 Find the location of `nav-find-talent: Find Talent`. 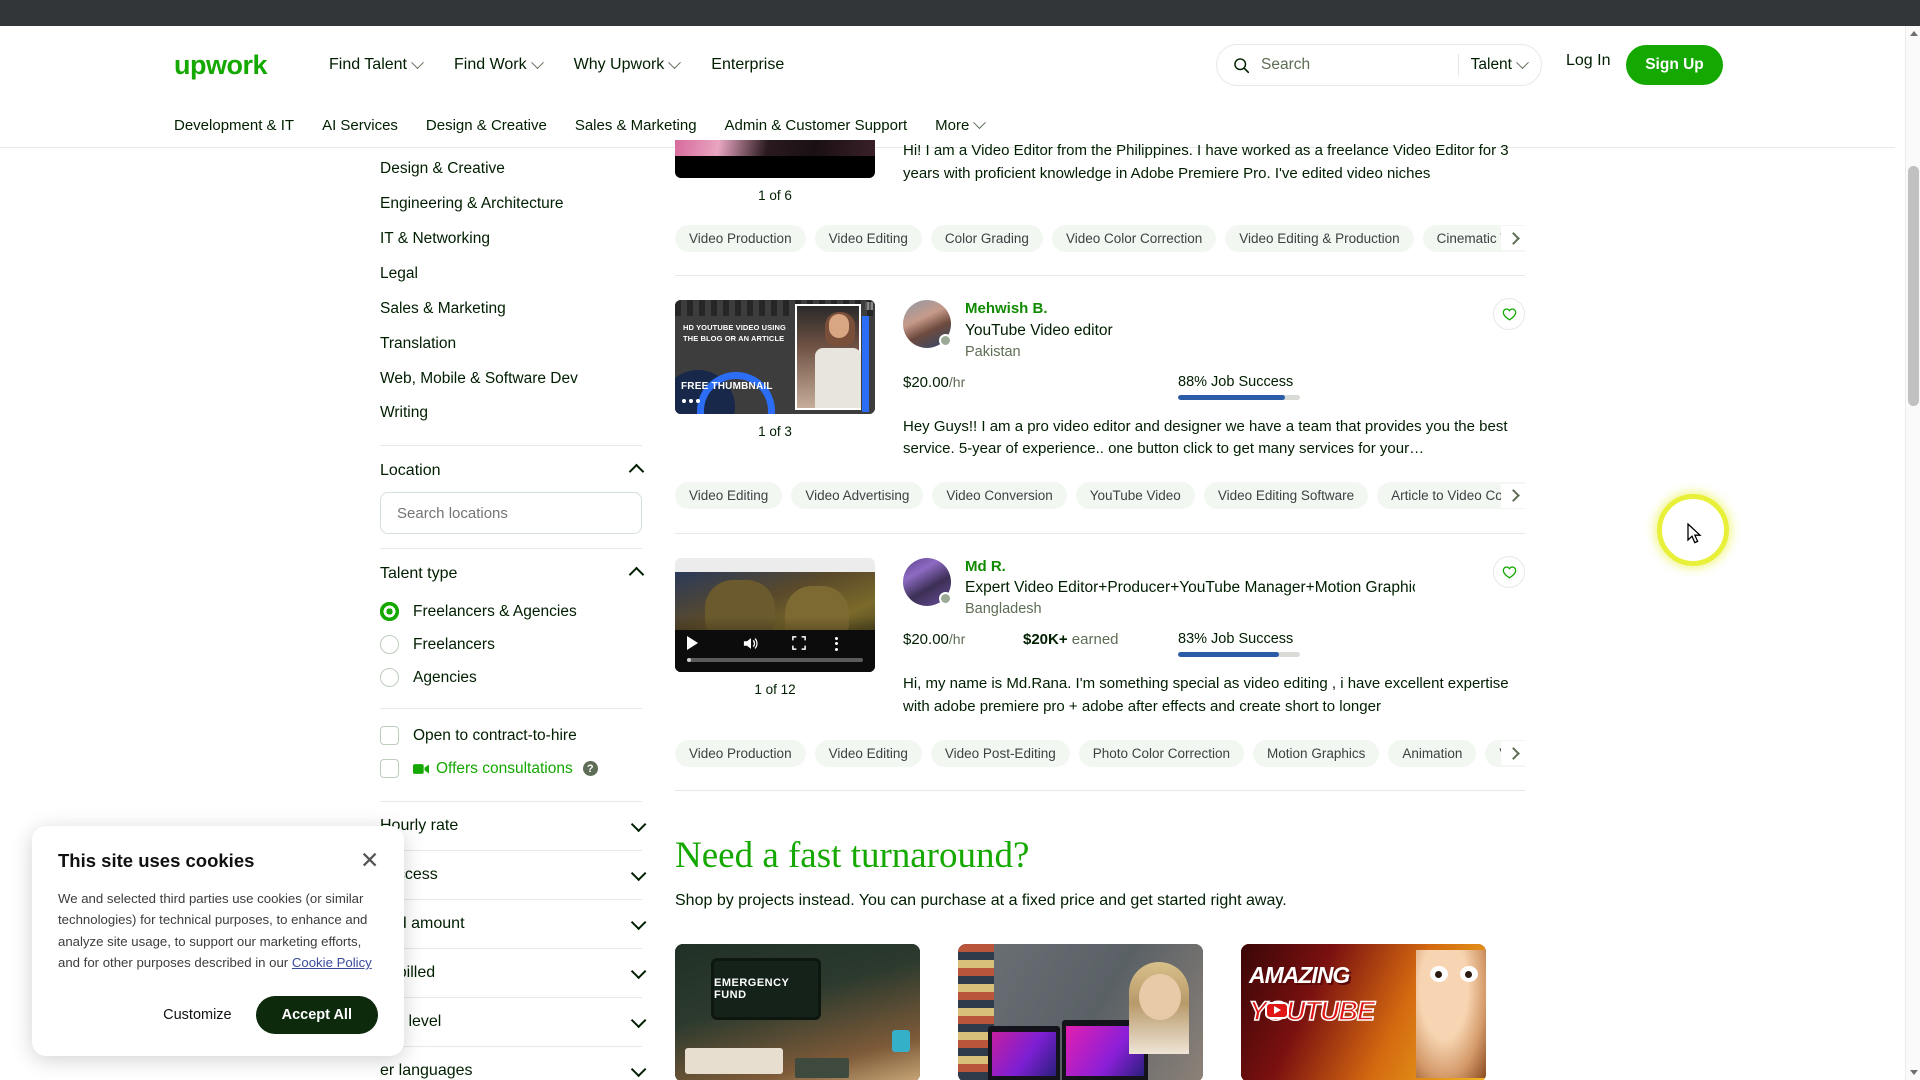

nav-find-talent: Find Talent is located at coordinates (375, 65).